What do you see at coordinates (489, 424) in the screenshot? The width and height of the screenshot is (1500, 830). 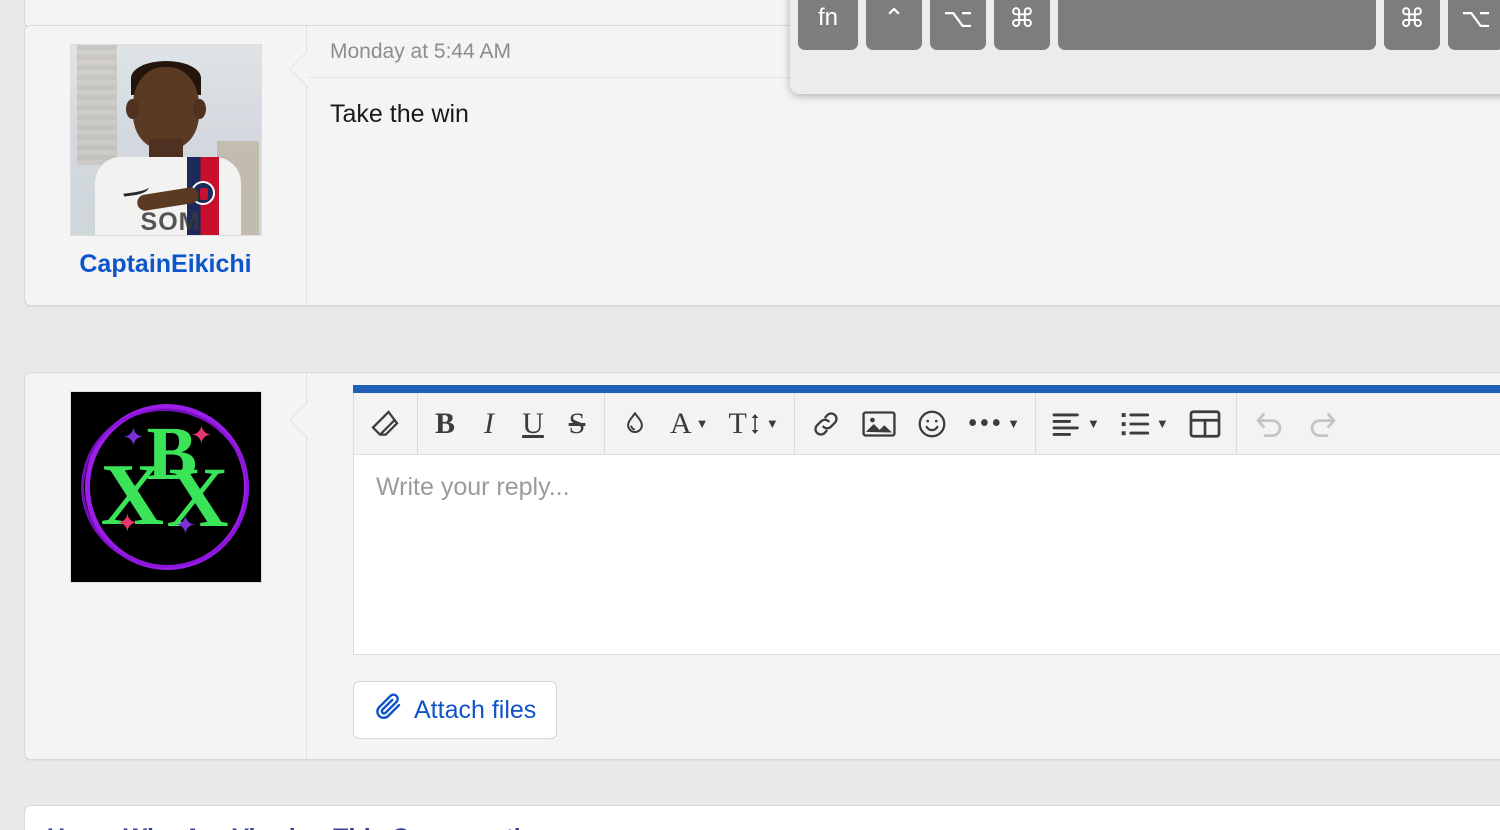 I see `italic-button: I` at bounding box center [489, 424].